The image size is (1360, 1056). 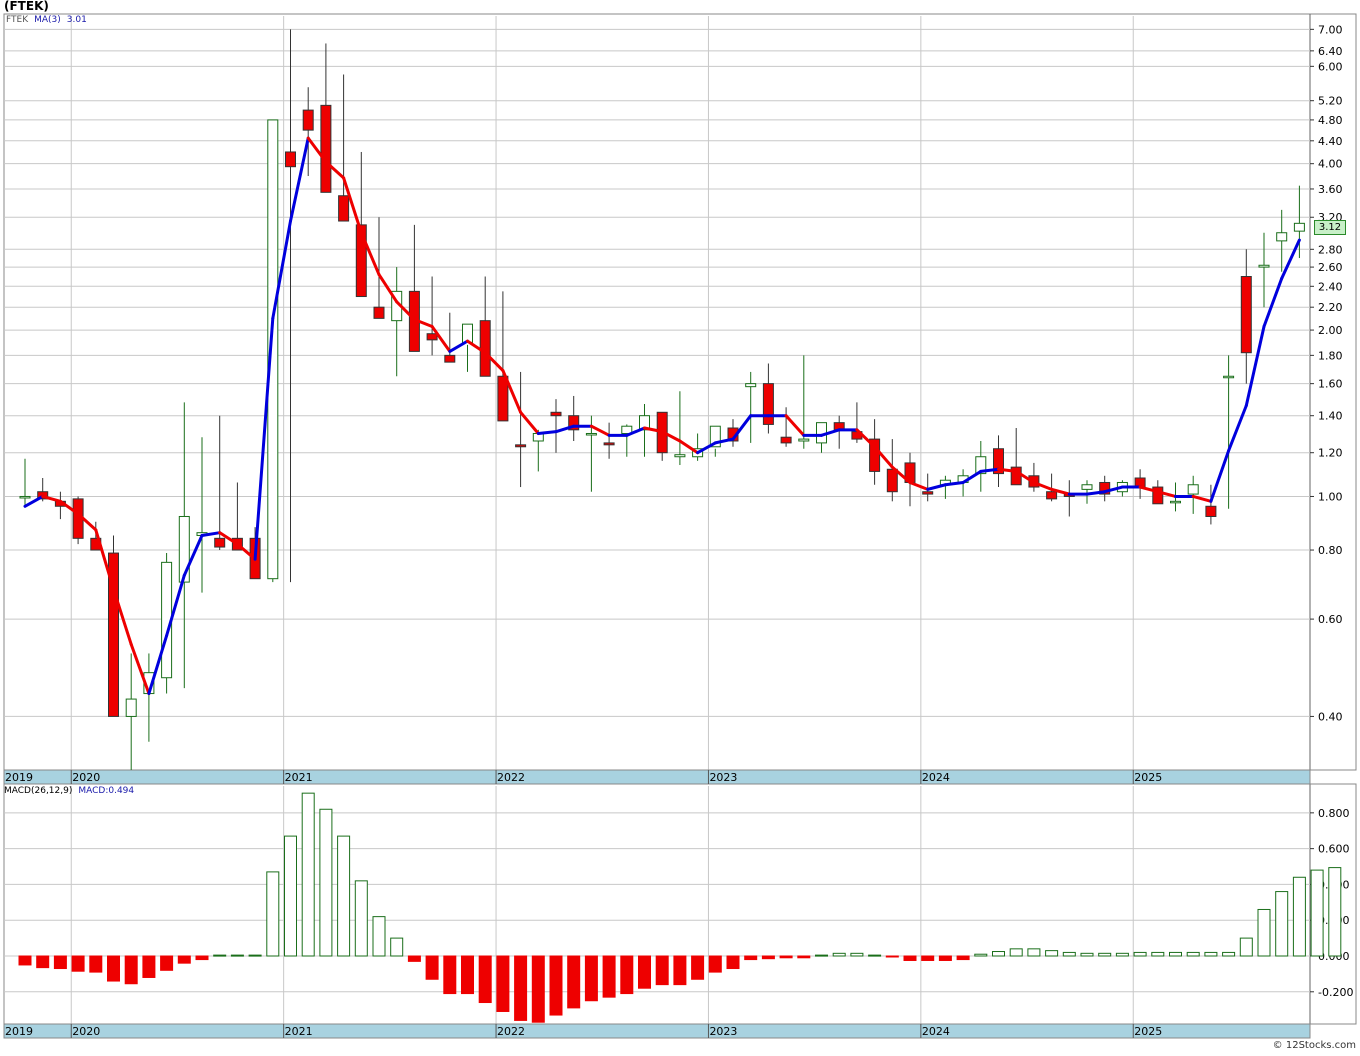 I want to click on ma-line-segment, so click(x=547, y=432).